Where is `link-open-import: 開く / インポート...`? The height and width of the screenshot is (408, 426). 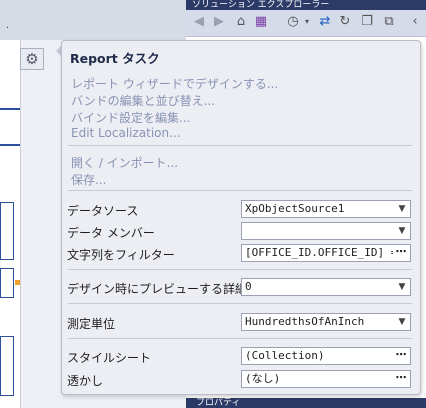
link-open-import: 開く / インポート... is located at coordinates (124, 162).